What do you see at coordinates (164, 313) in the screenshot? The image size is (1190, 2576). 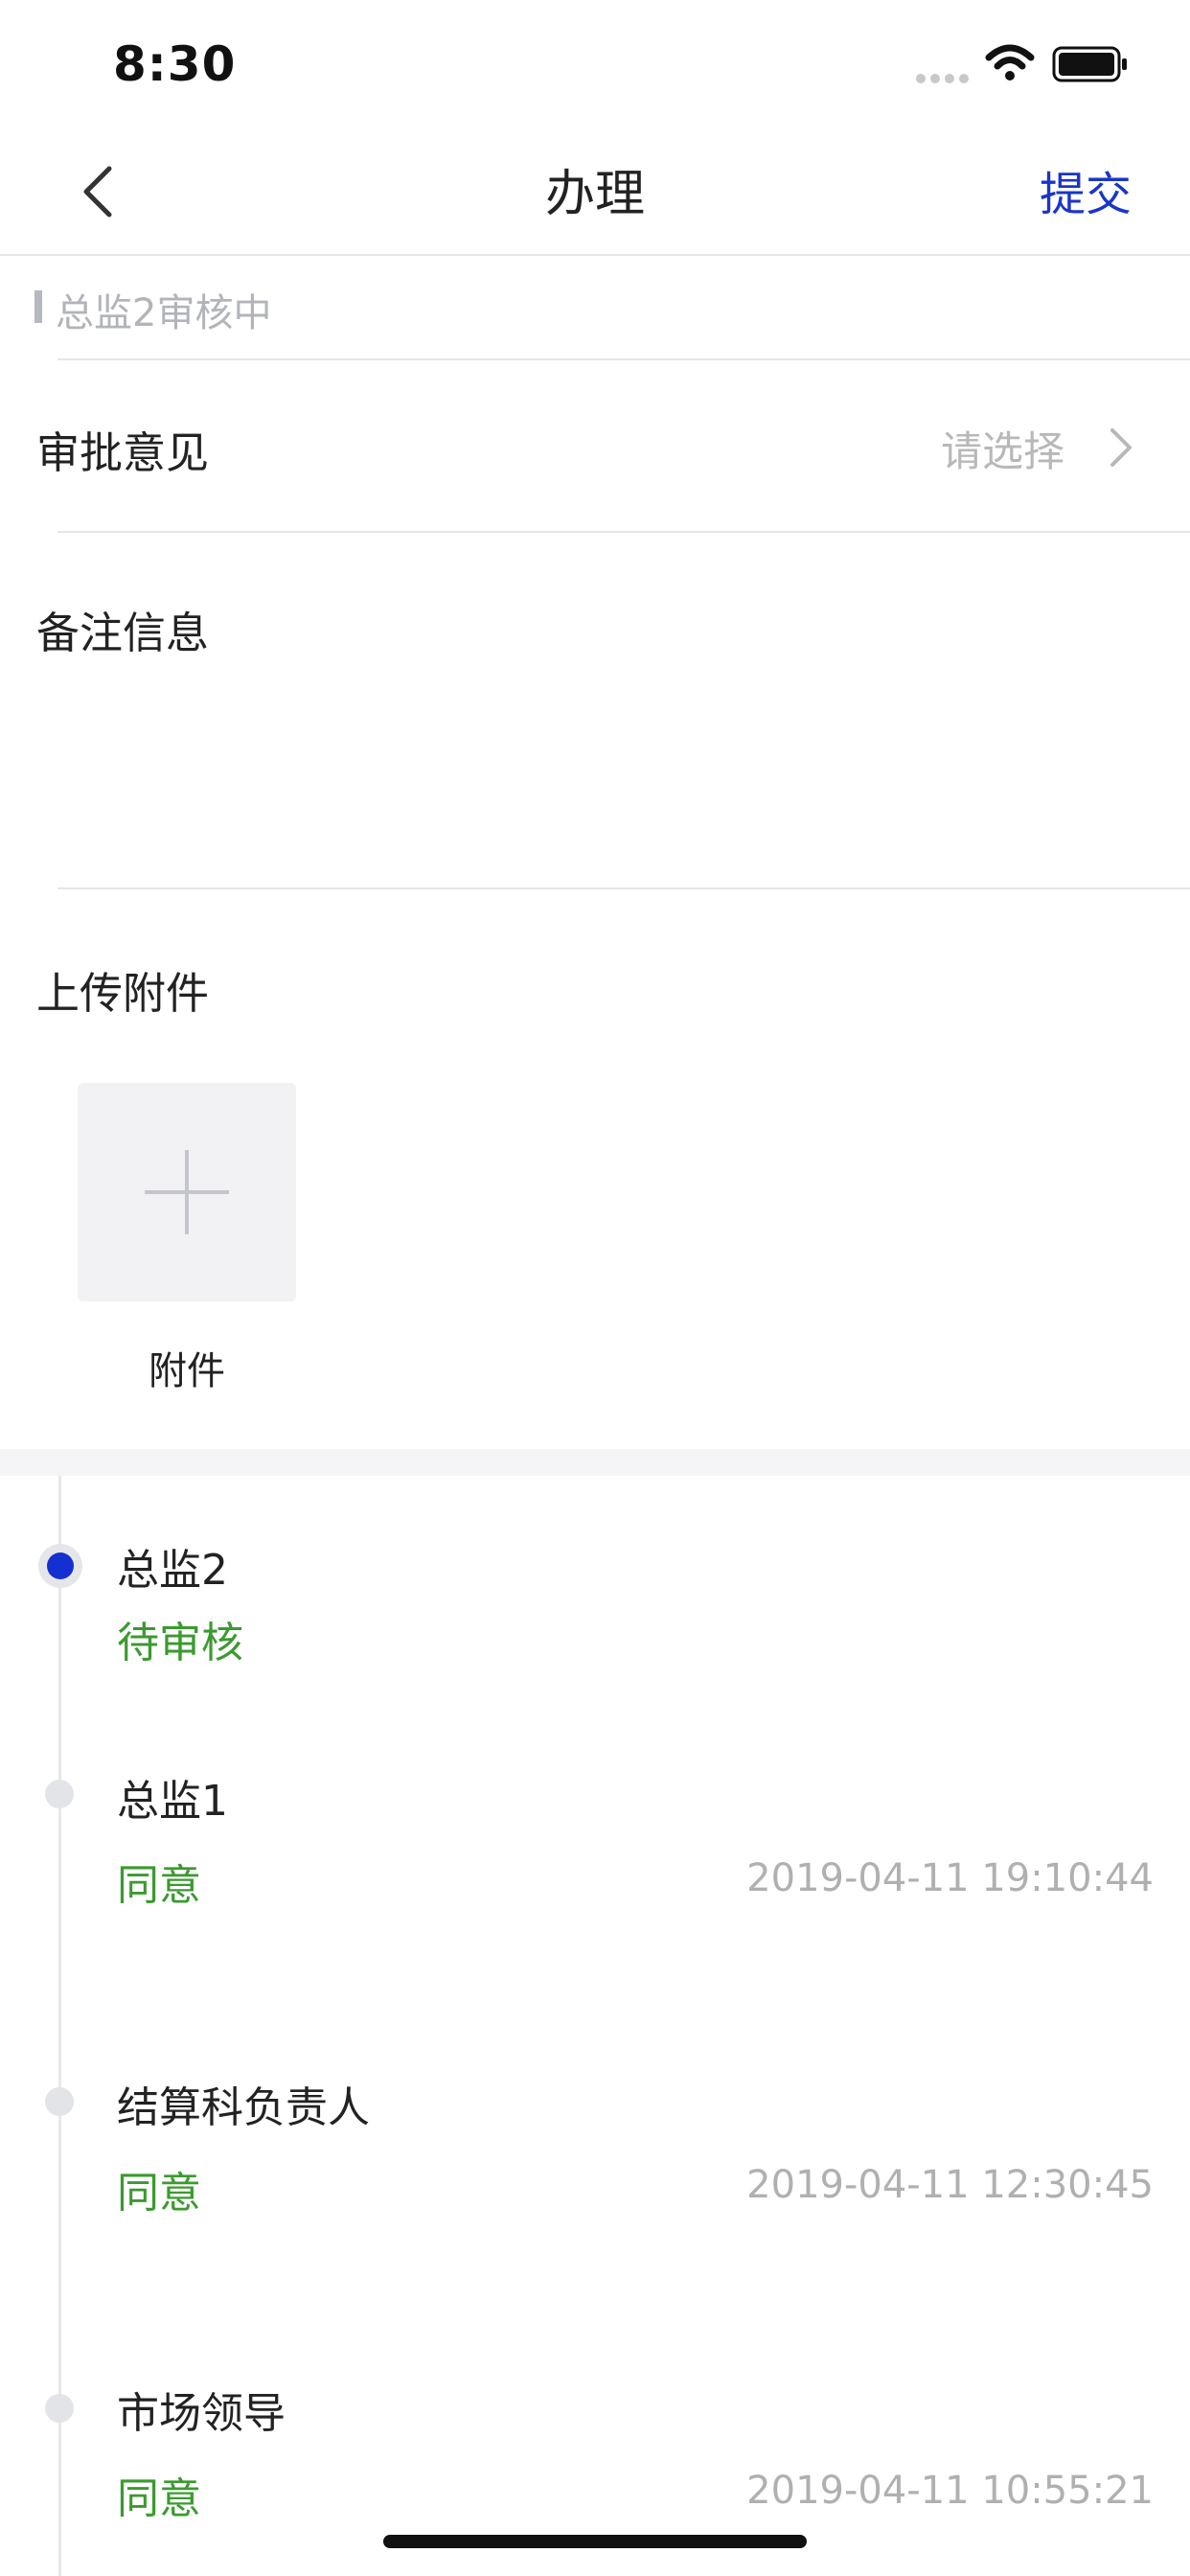 I see `stage-status-text: 总监2审核中` at bounding box center [164, 313].